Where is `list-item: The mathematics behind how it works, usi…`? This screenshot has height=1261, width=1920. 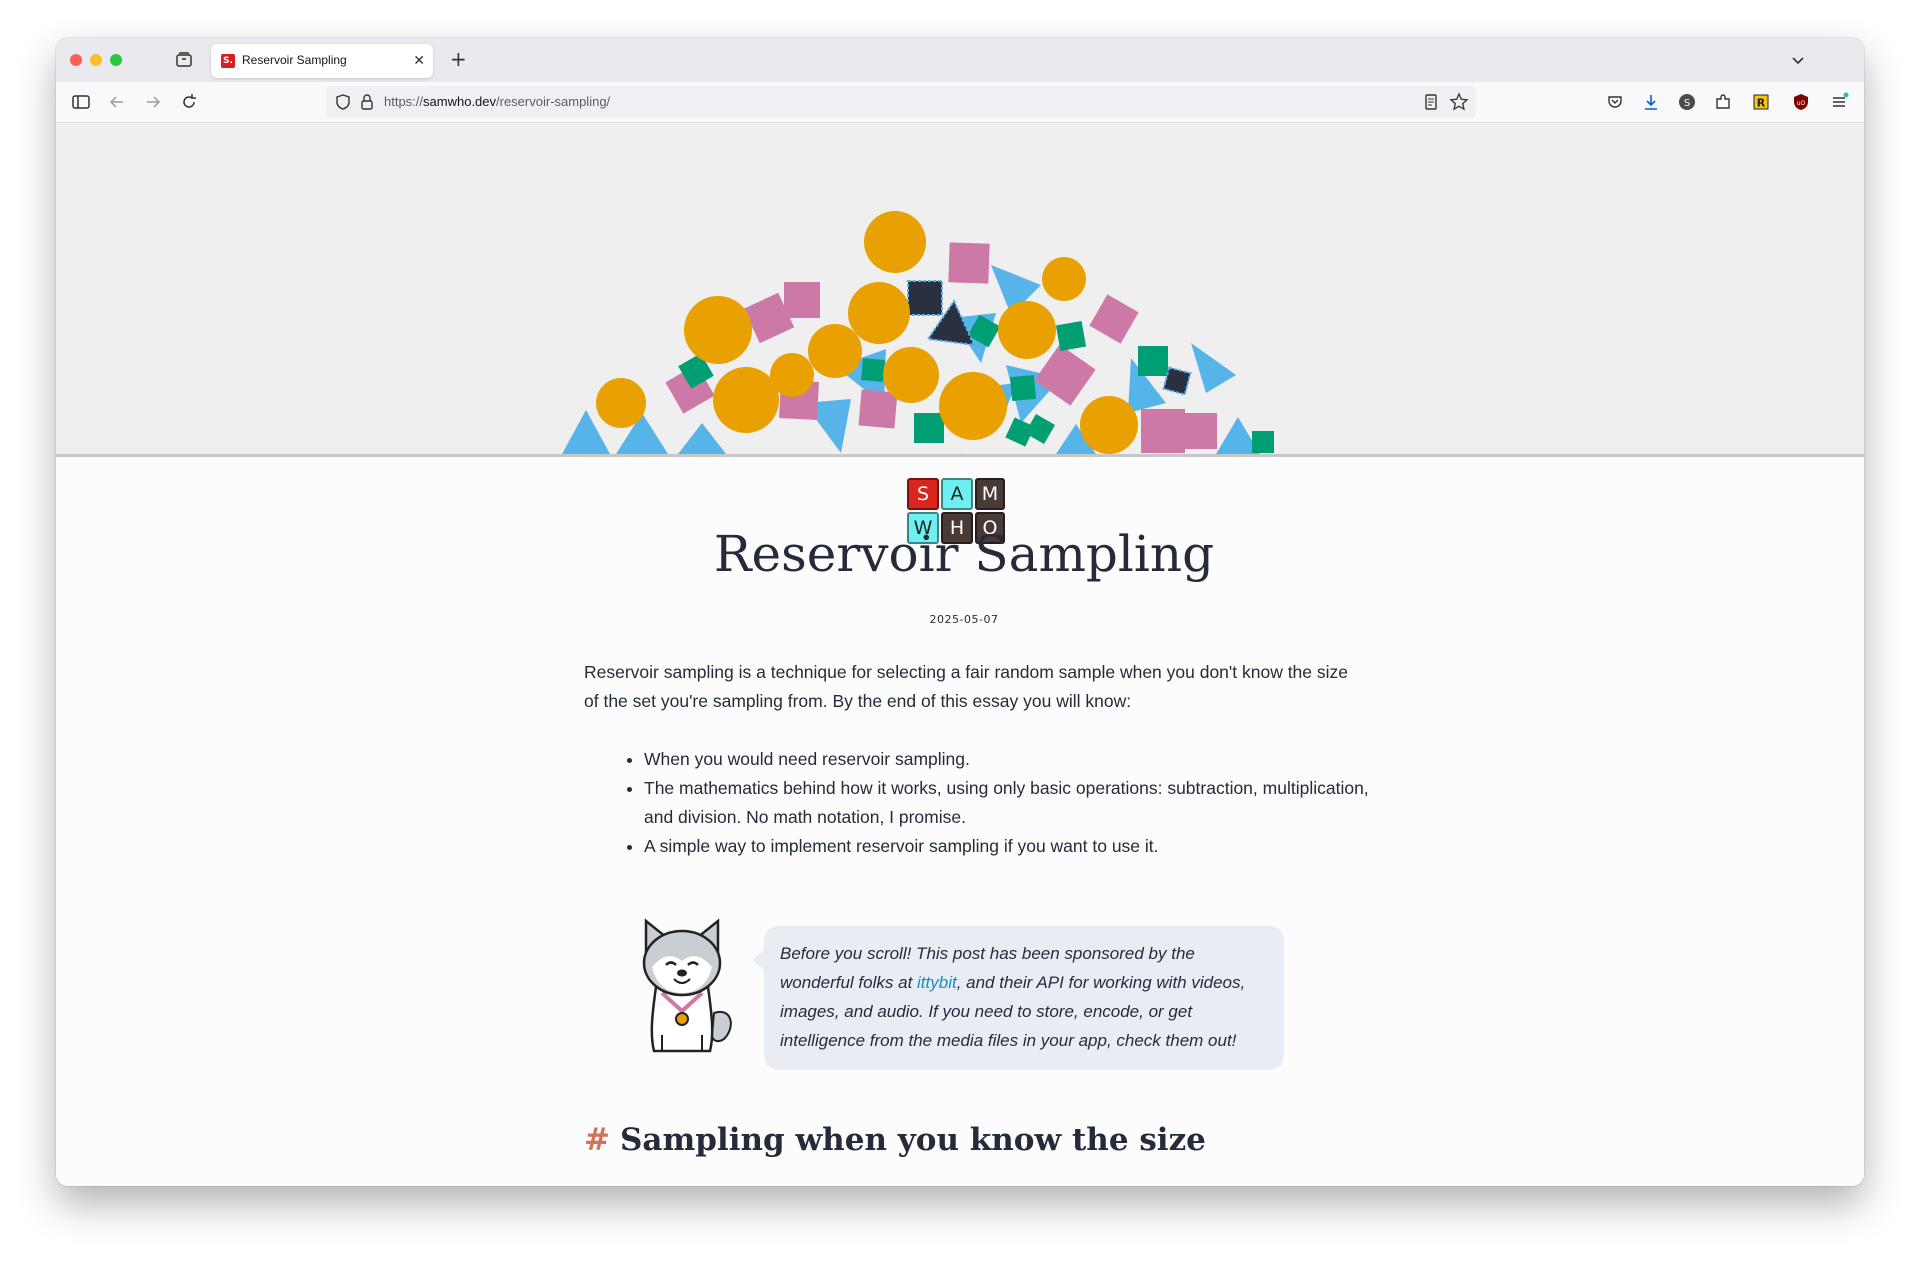
list-item: The mathematics behind how it works, usi… is located at coordinates (1014, 803).